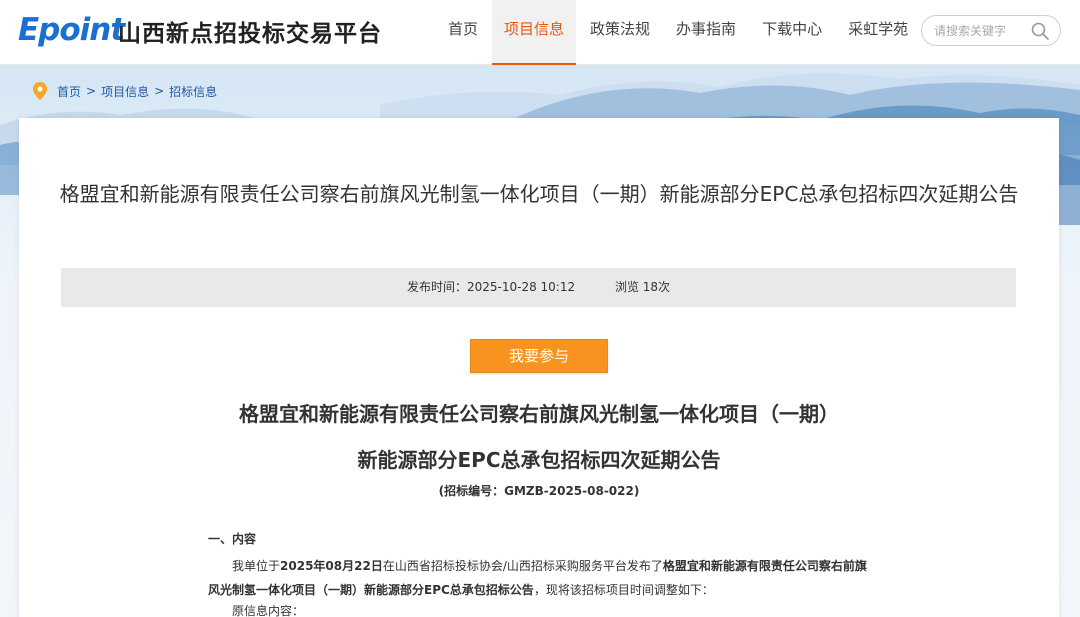 This screenshot has width=1080, height=617. Describe the element at coordinates (193, 91) in the screenshot. I see `breadcrumb-tender-info: 招标信息` at that location.